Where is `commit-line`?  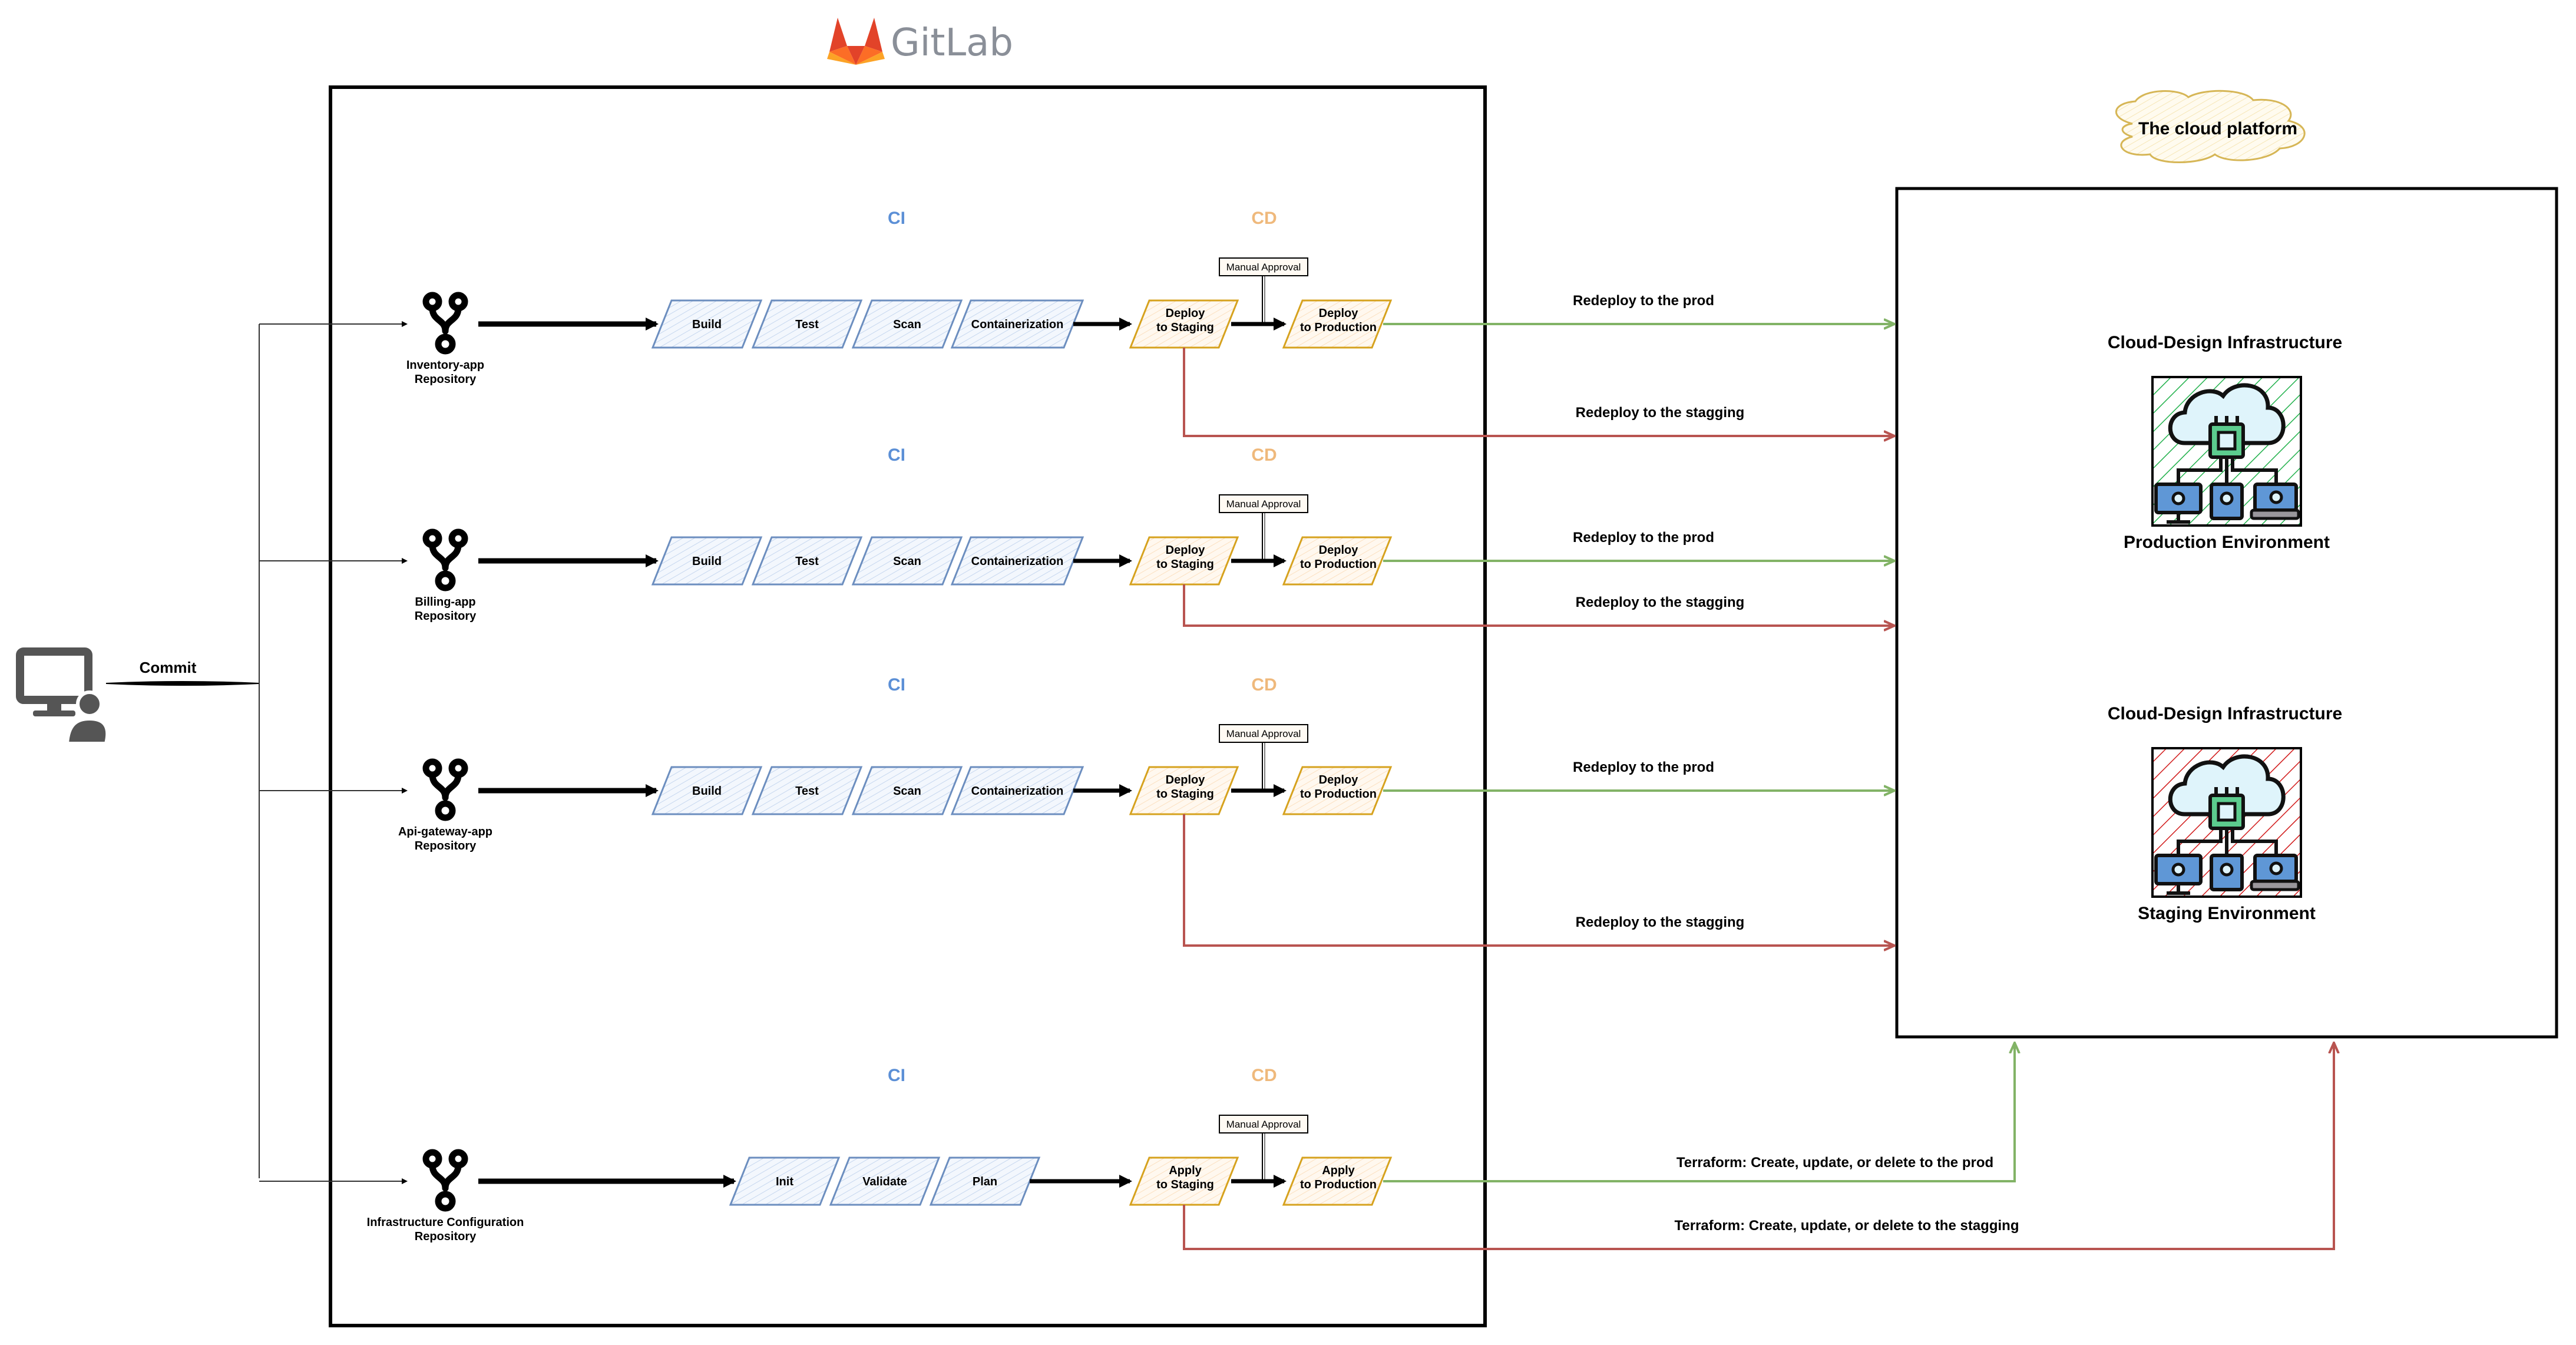
commit-line is located at coordinates (182, 683).